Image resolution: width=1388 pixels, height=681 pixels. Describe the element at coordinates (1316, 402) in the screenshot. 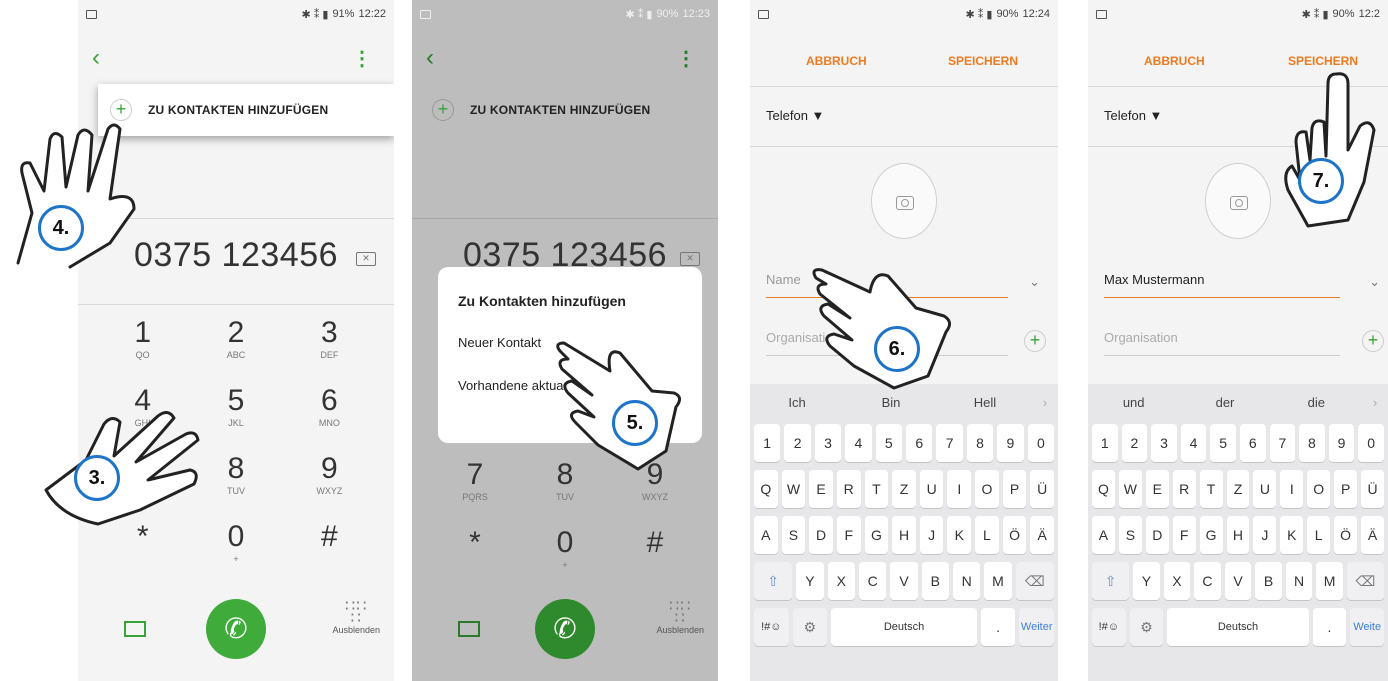

I see `suggestion: die` at that location.